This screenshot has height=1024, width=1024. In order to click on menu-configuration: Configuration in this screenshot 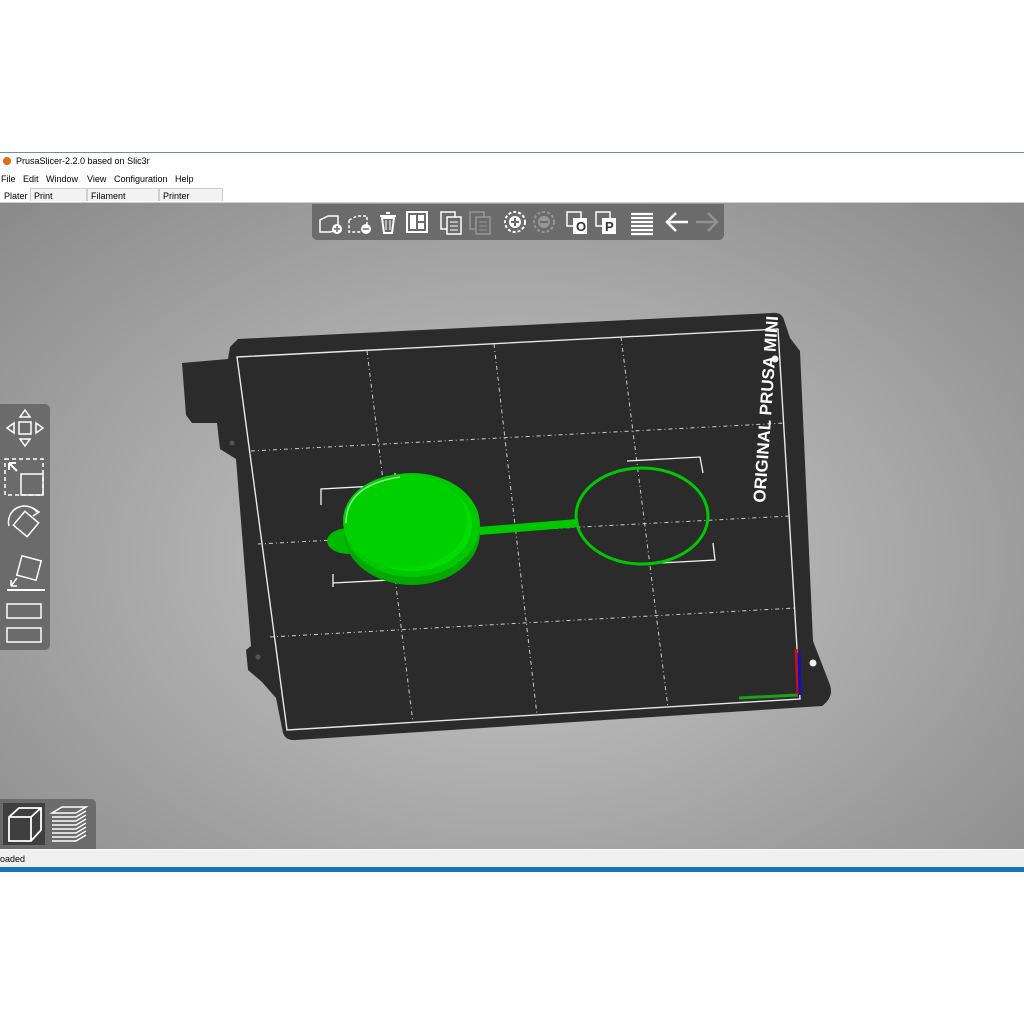, I will do `click(141, 179)`.